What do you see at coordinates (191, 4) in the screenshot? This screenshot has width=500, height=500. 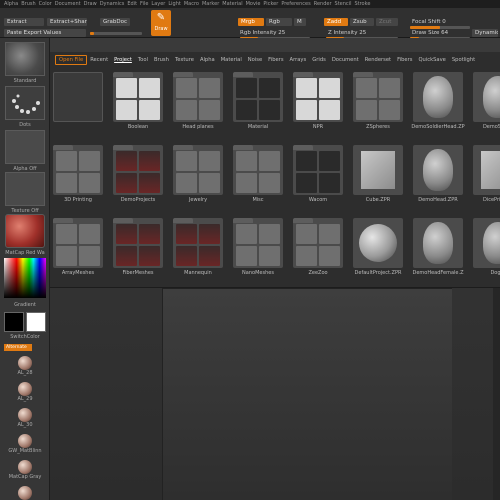 I see `menu-item-macro: Macro` at bounding box center [191, 4].